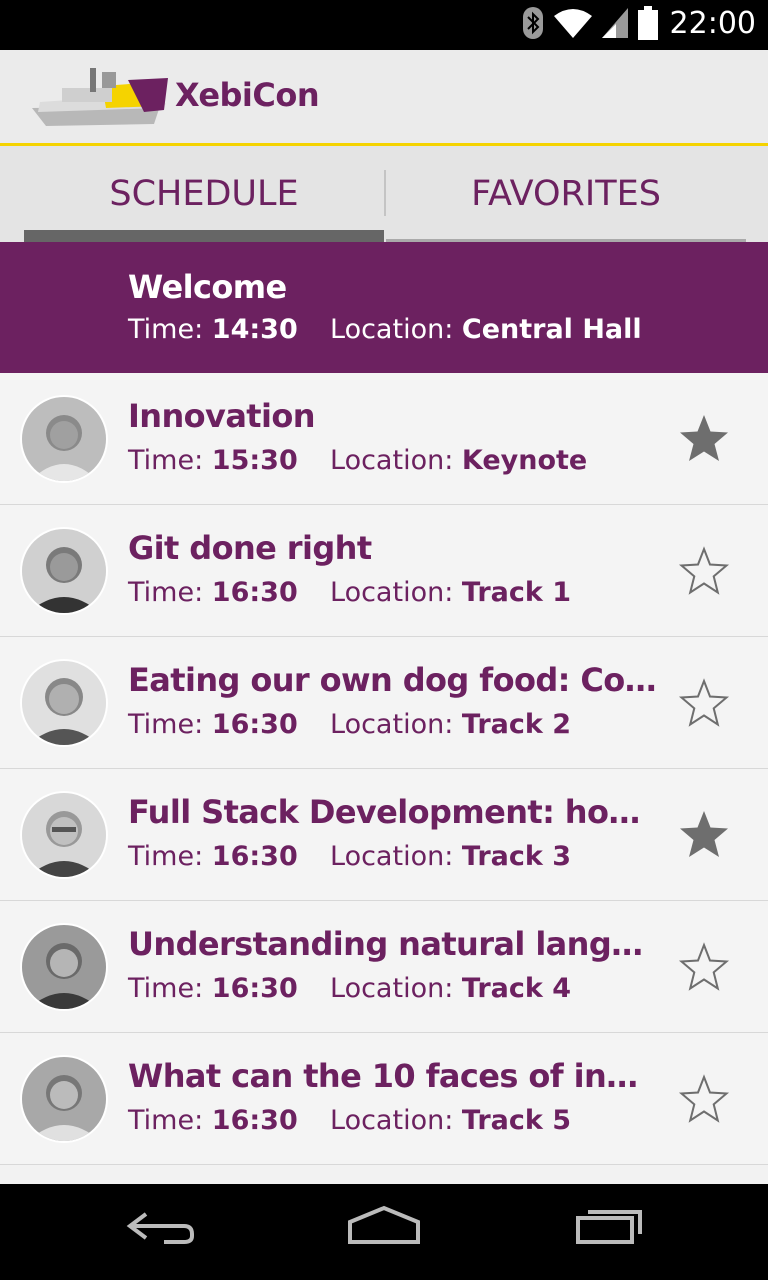 This screenshot has width=768, height=1280. I want to click on session-location: Track 2, so click(516, 724).